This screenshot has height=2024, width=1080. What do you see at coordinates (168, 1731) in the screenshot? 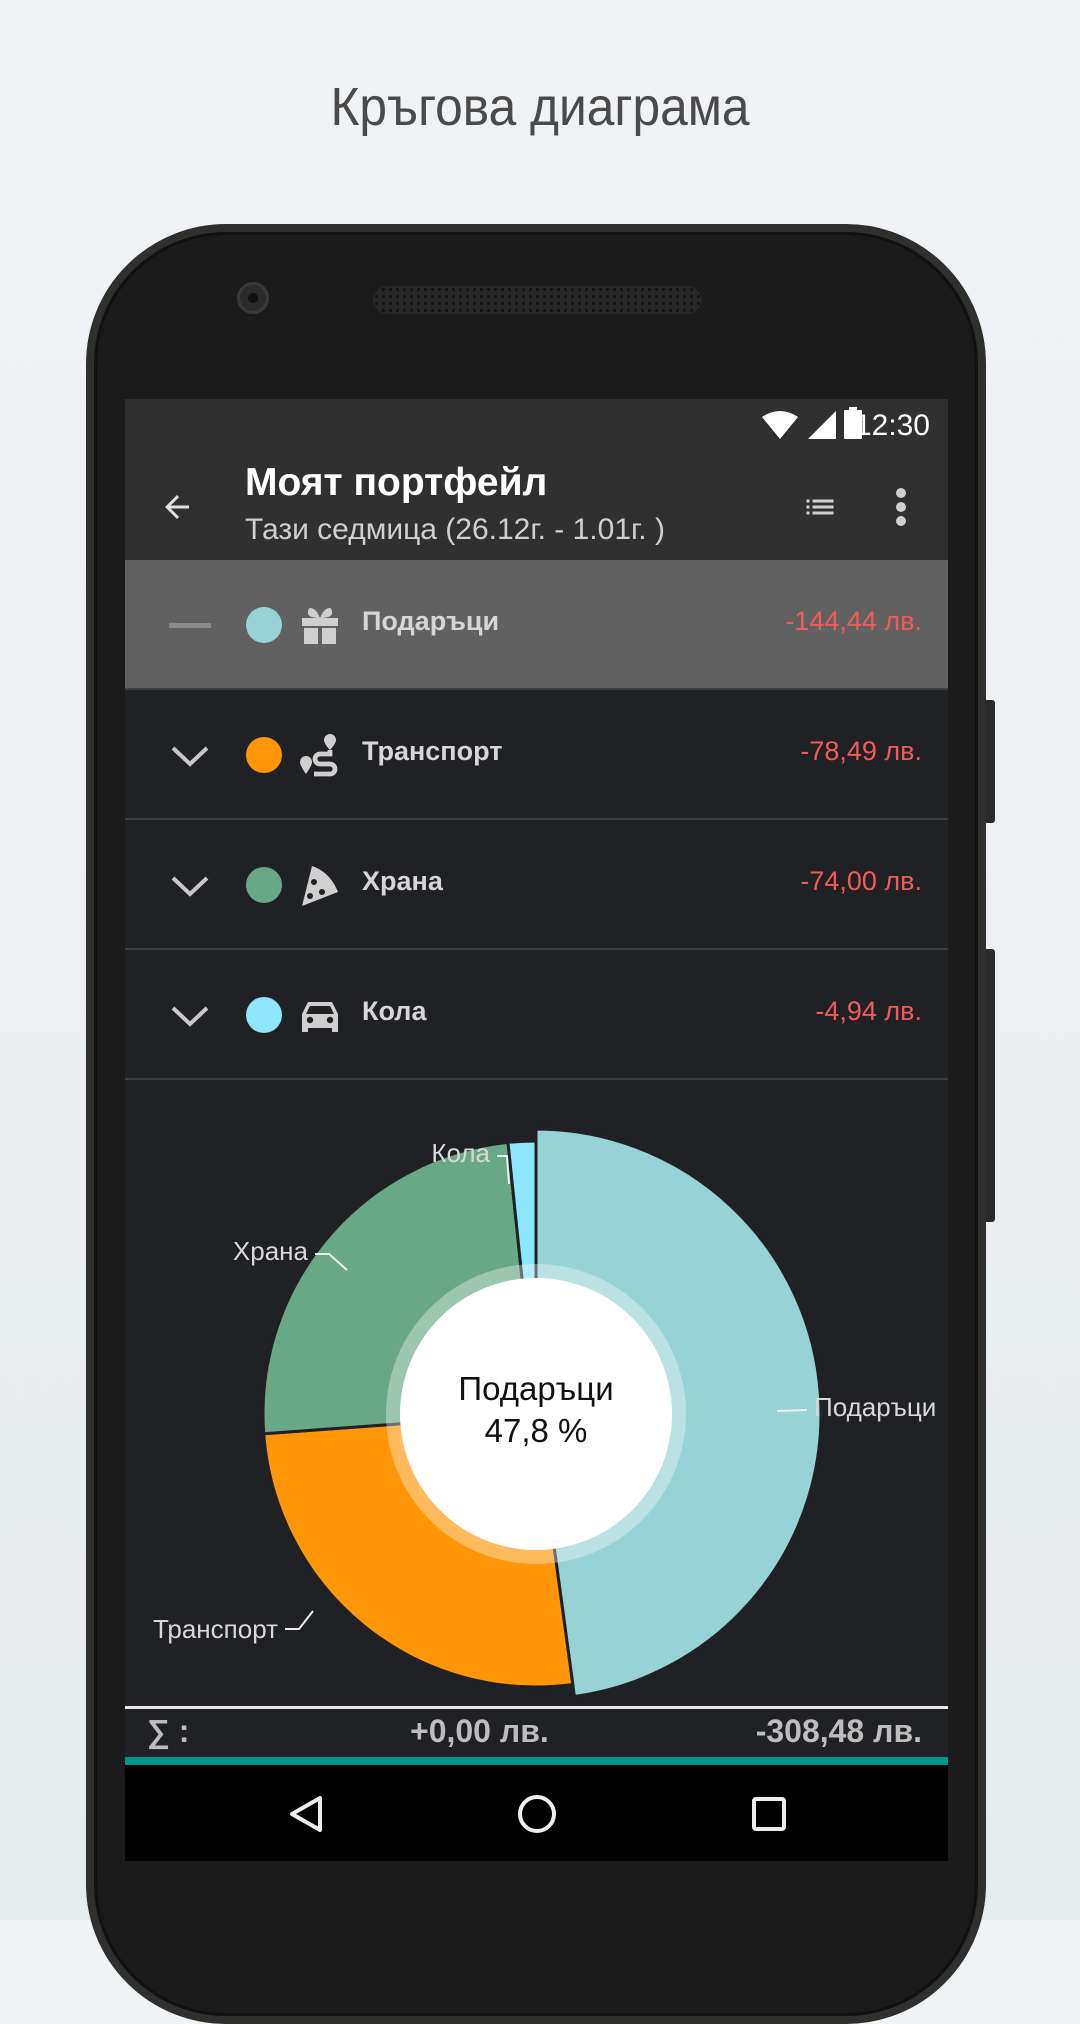
I see `sum-label: ∑ :` at bounding box center [168, 1731].